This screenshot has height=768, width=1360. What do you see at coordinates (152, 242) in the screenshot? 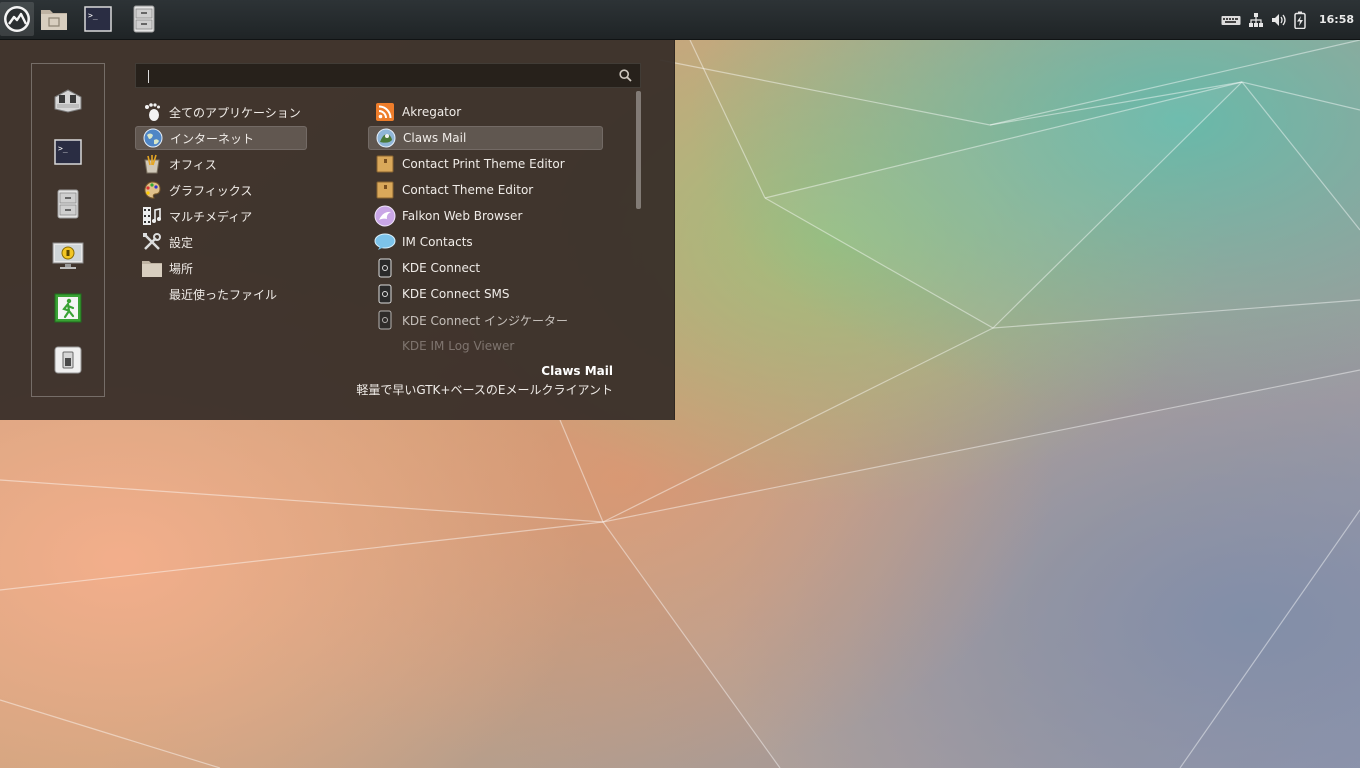
I see `settings-tools-icon` at bounding box center [152, 242].